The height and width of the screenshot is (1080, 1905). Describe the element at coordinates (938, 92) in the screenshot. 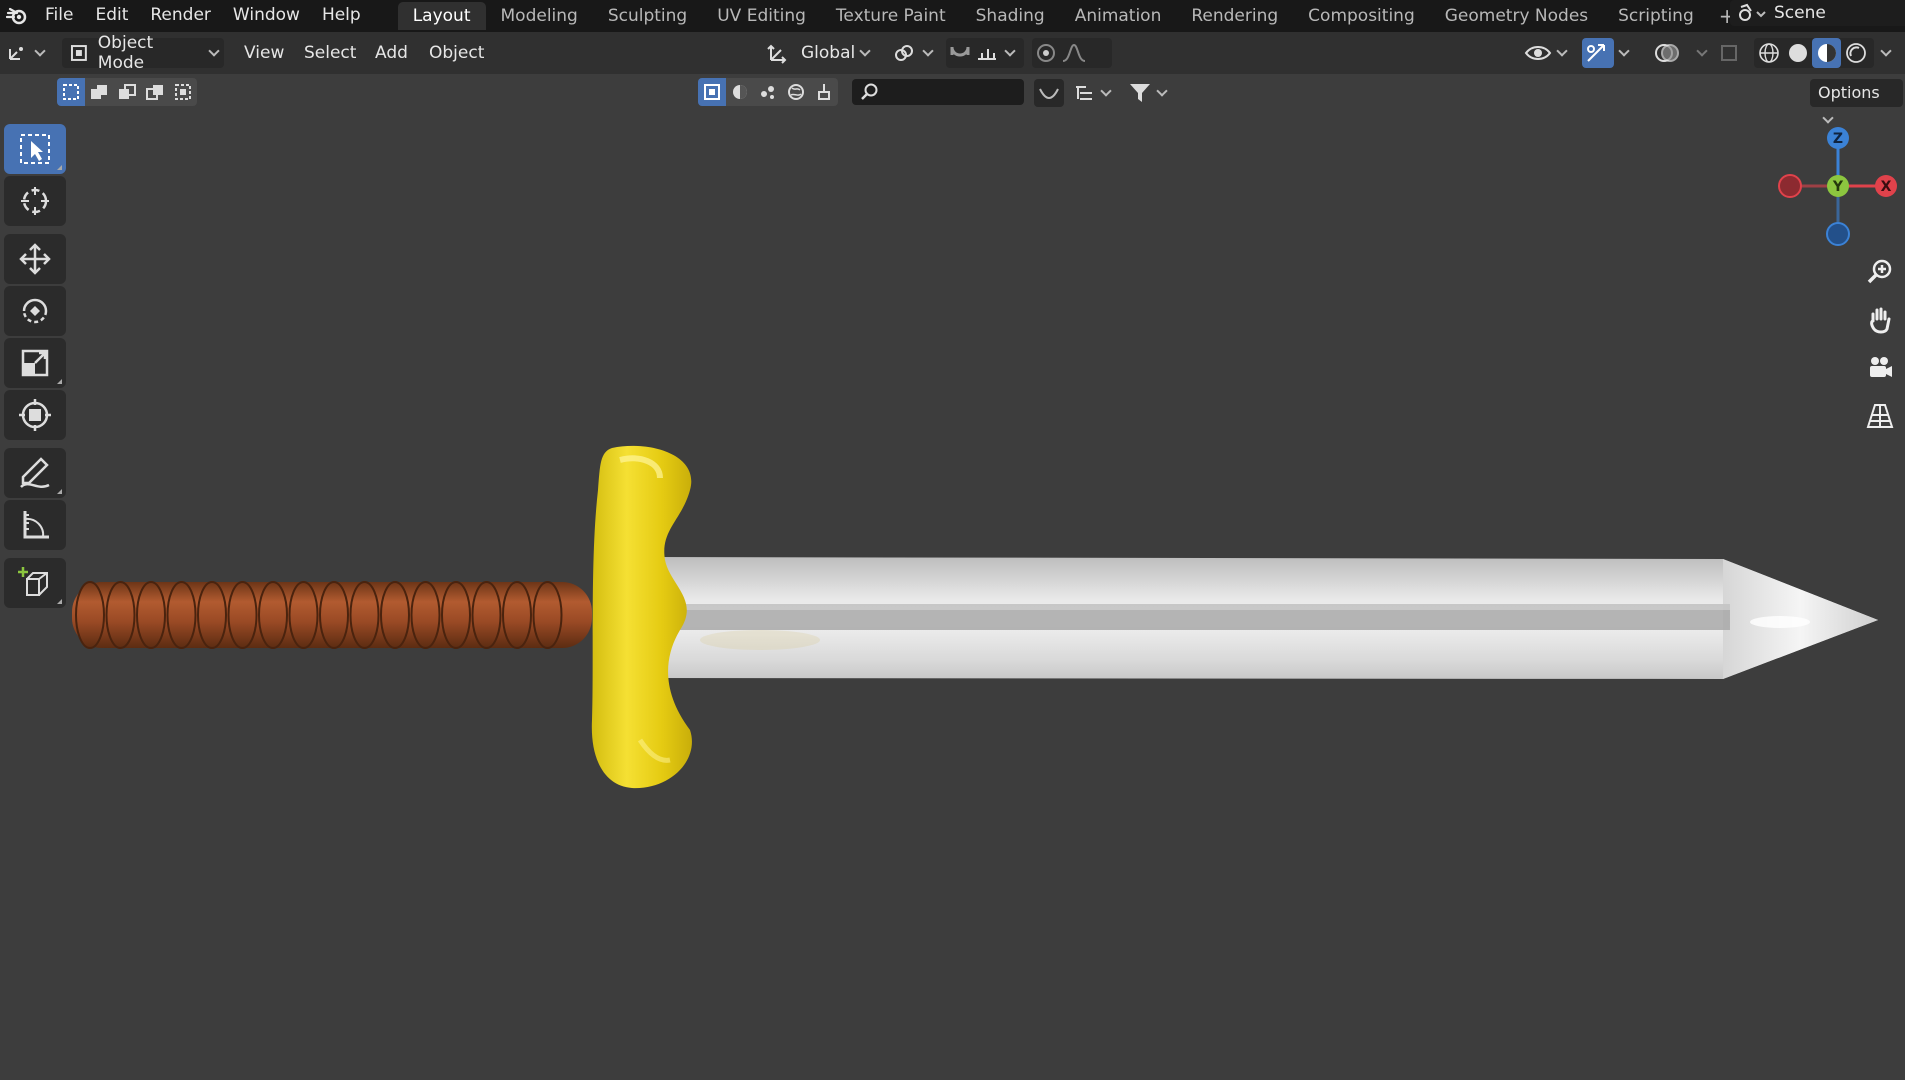

I see `search-field` at that location.